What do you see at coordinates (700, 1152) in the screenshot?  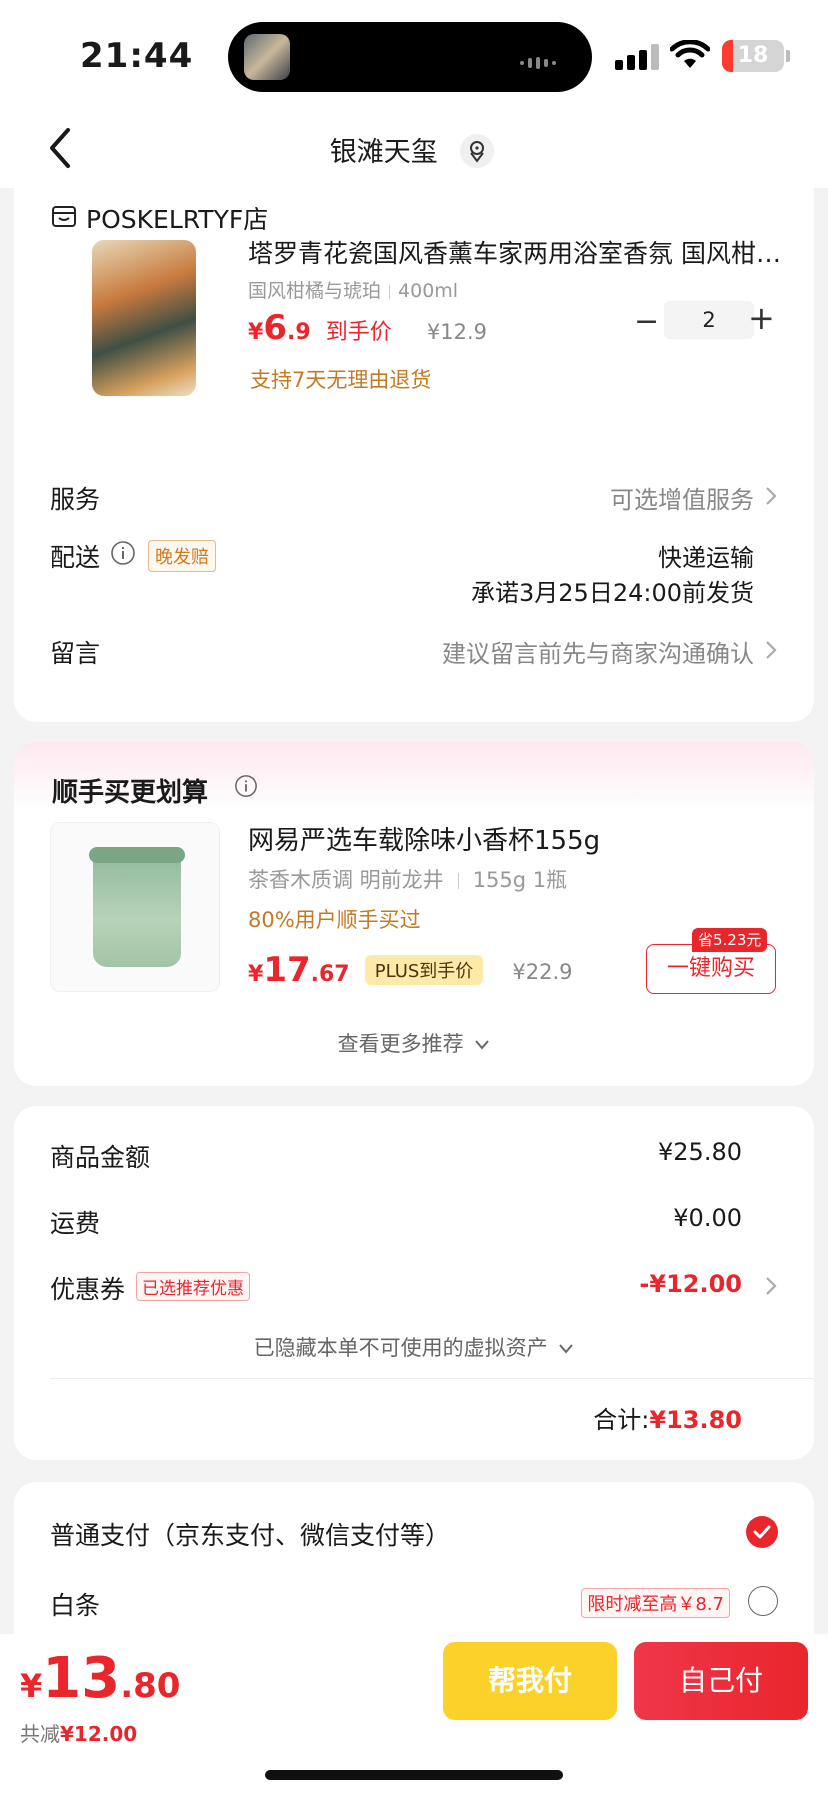 I see `goods-amount-value: ¥25.80` at bounding box center [700, 1152].